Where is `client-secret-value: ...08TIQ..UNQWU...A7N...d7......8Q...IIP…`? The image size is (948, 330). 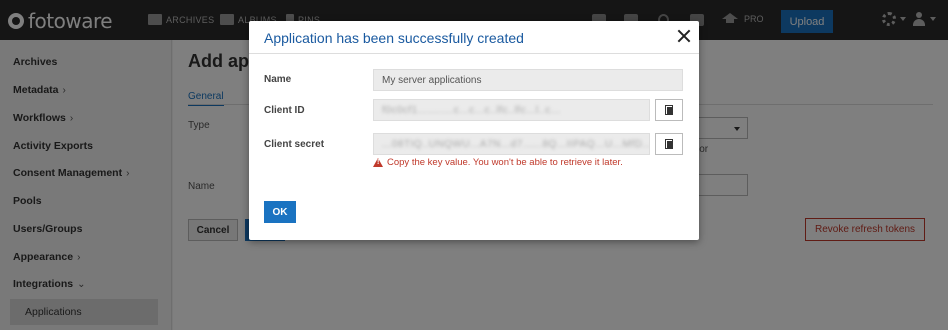 client-secret-value: ...08TIQ..UNQWU...A7N...d7......8Q...IIP… is located at coordinates (516, 144).